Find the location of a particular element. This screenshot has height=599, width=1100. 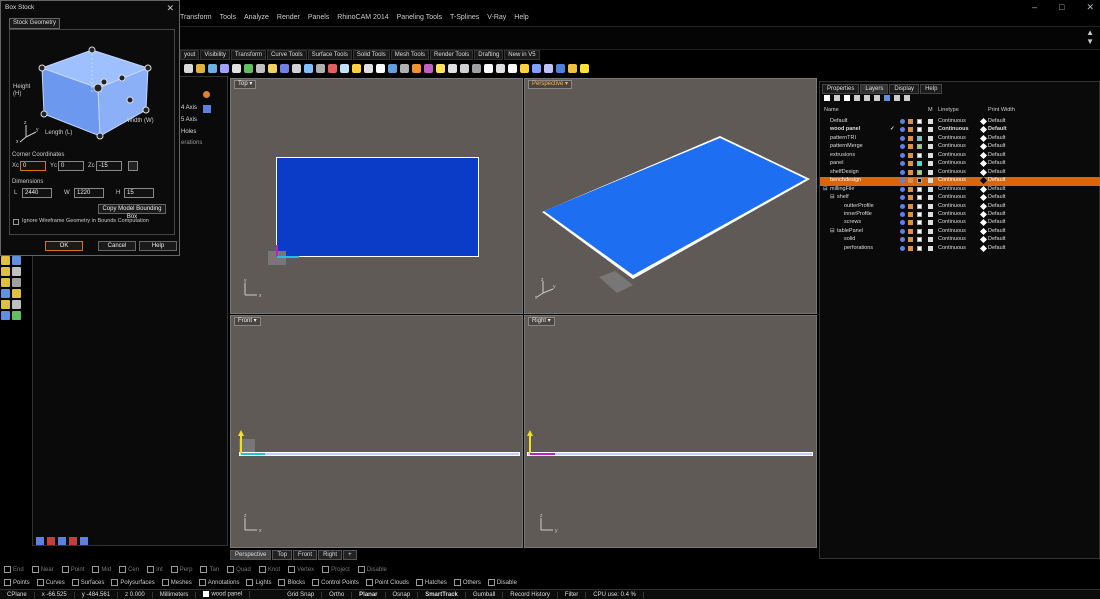

layer-row: solid Continuous Default is located at coordinates (960, 240).